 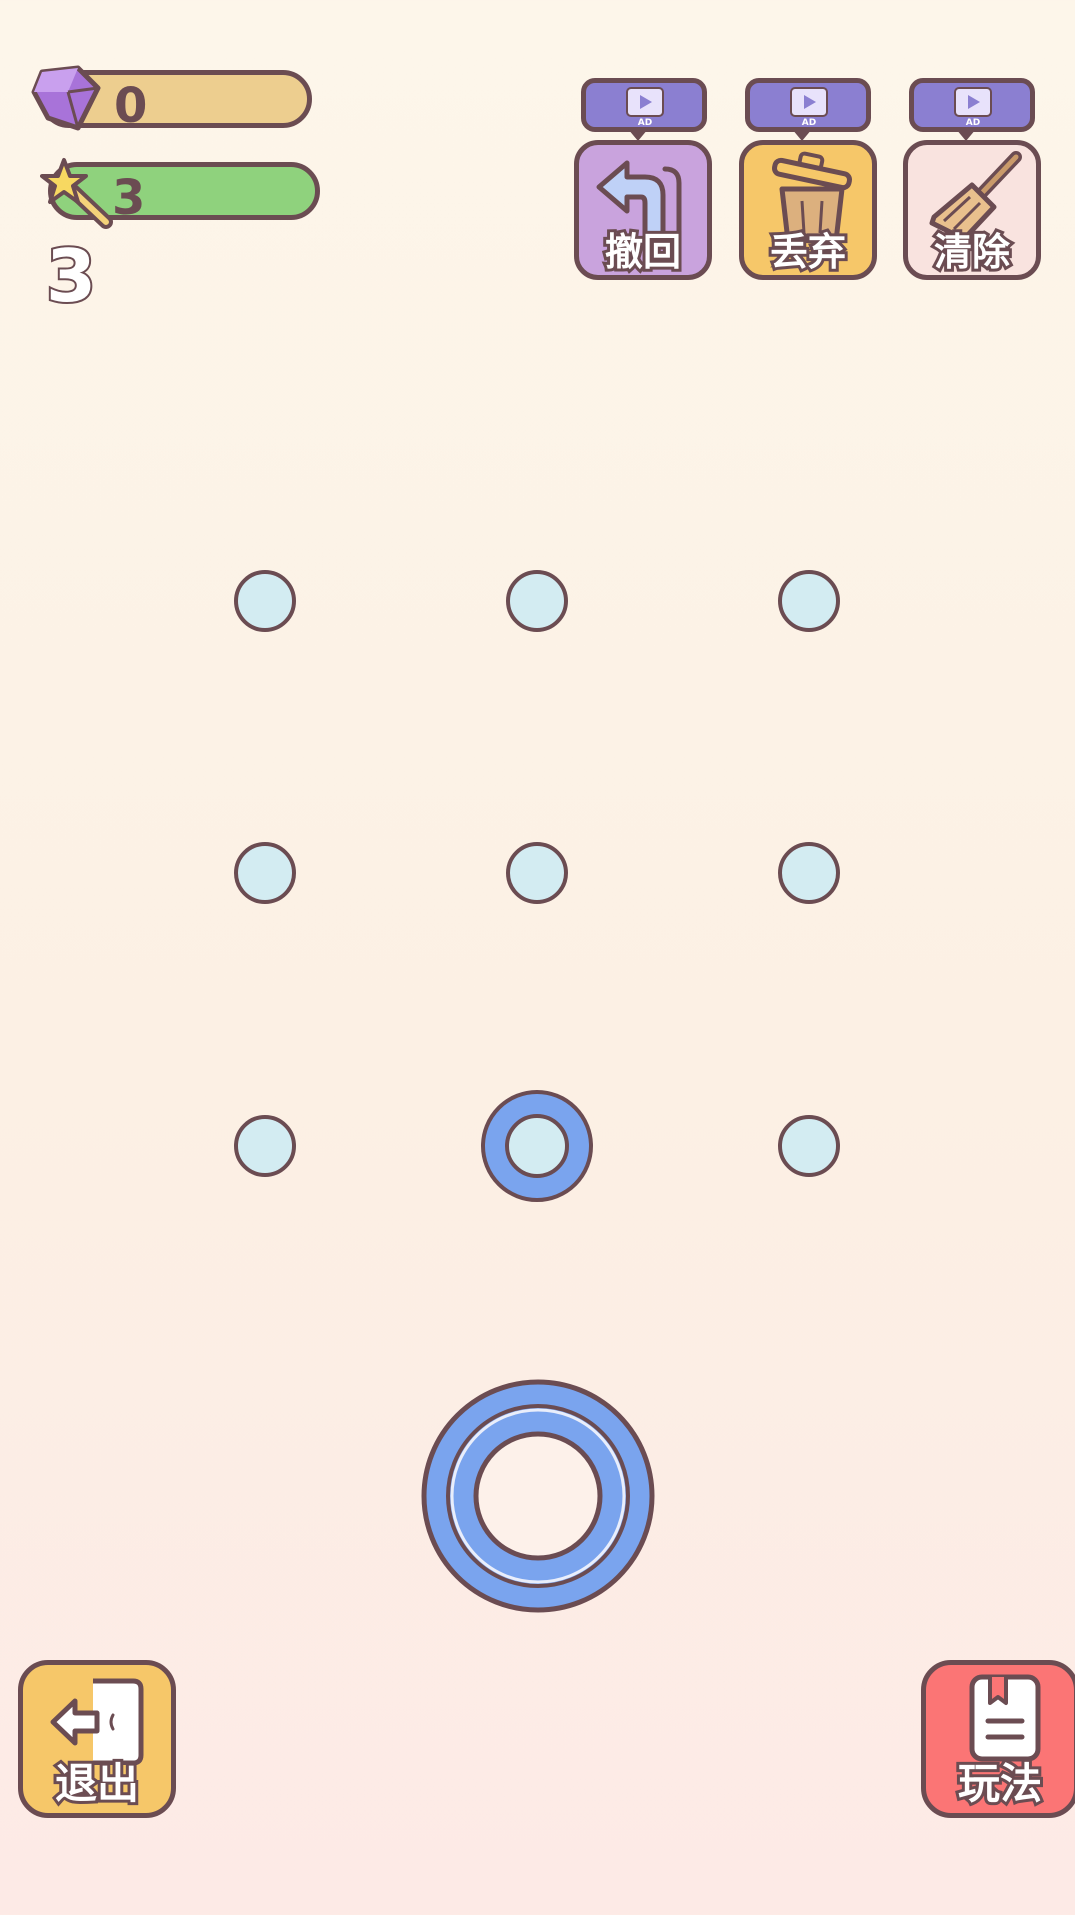 I want to click on gem-icon, so click(x=66, y=98).